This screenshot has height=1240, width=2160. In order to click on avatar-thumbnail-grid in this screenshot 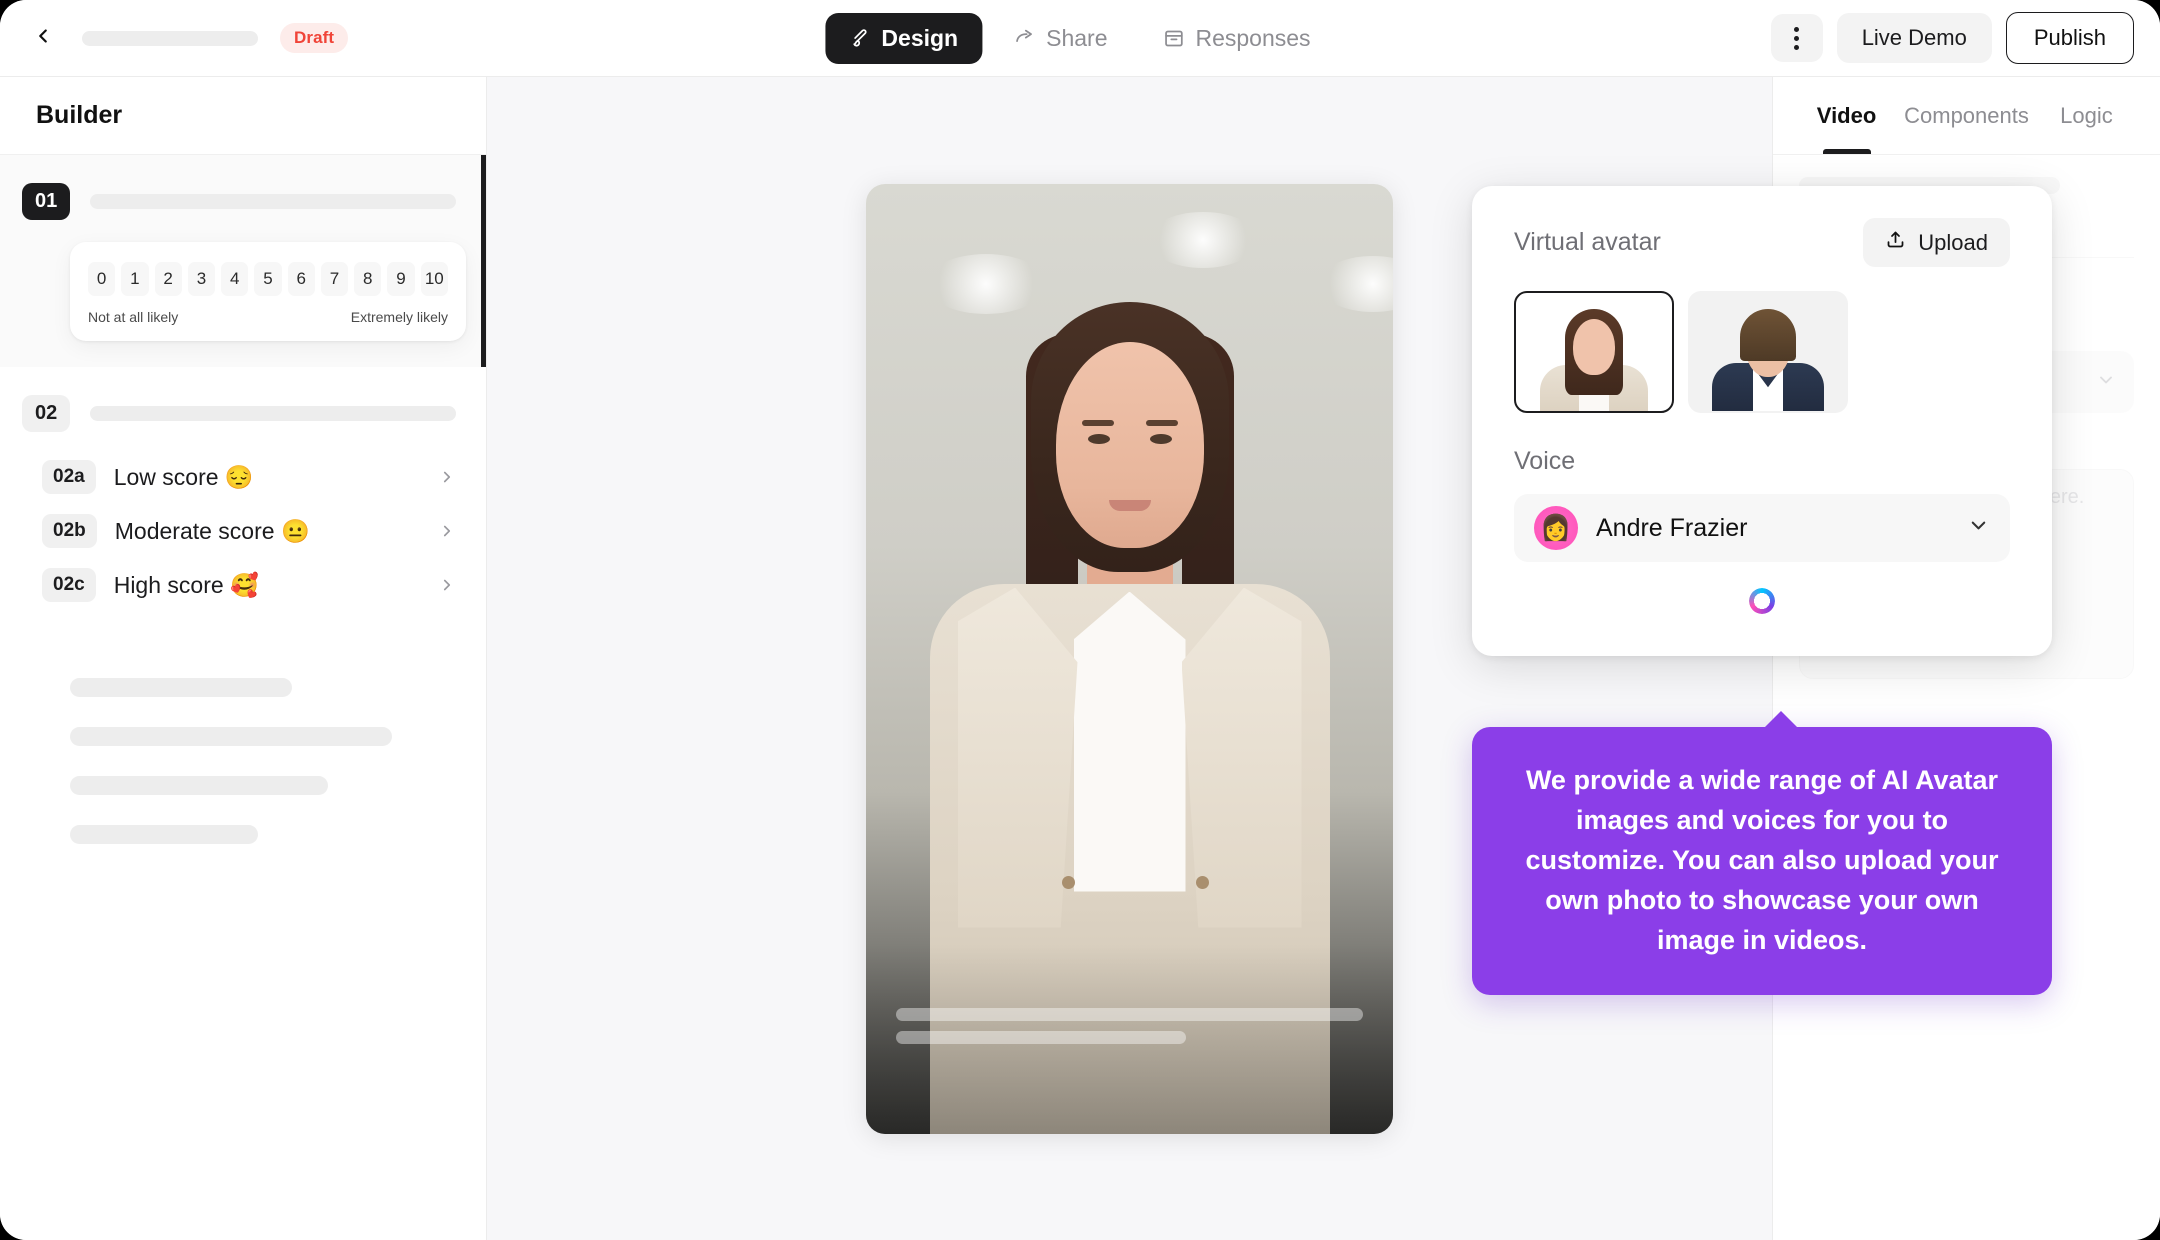, I will do `click(1762, 352)`.